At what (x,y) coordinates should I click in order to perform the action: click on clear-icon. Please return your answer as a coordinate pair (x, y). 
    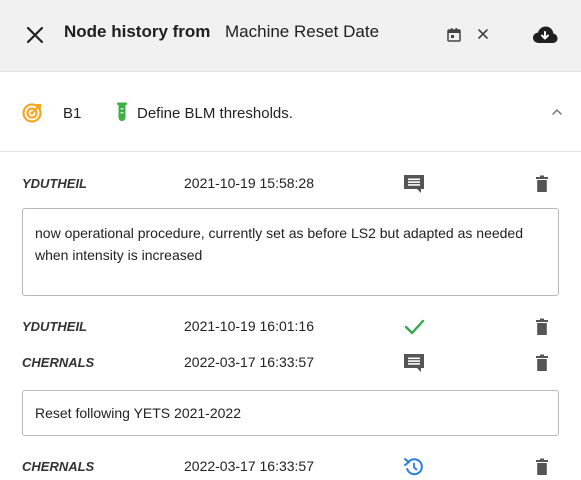
    Looking at the image, I should click on (483, 34).